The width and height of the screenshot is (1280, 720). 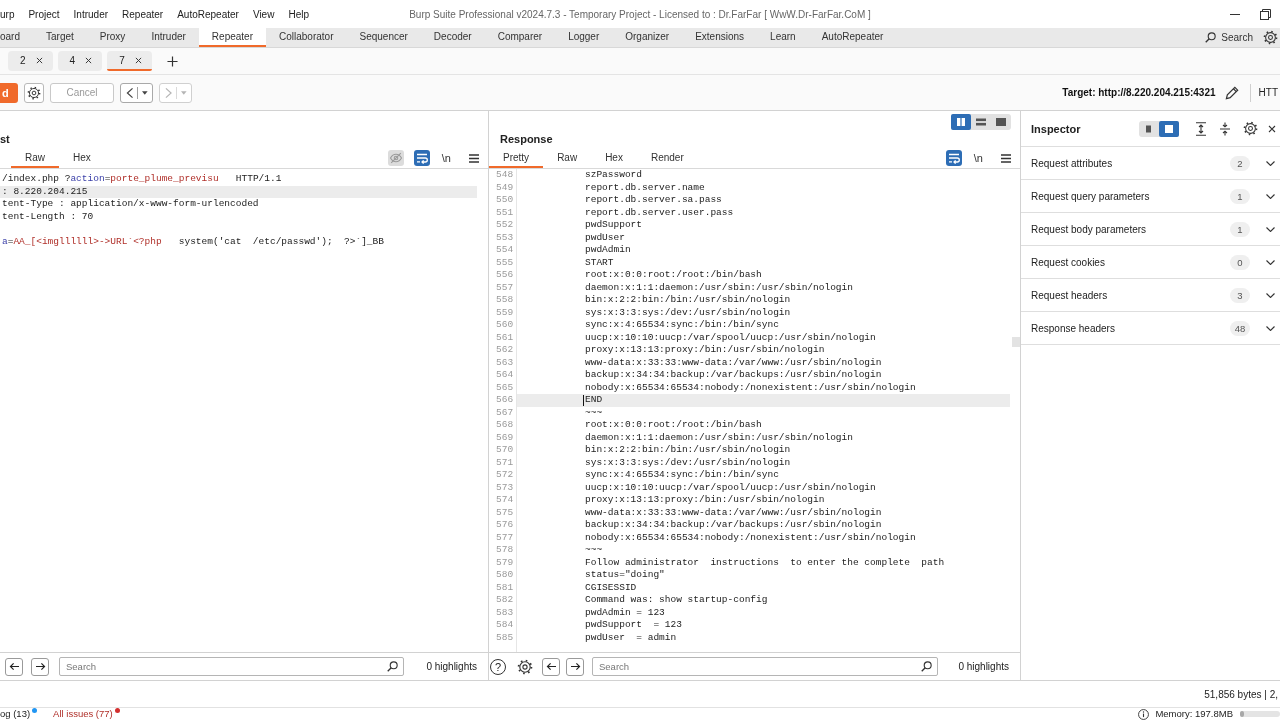 I want to click on main-tab: Collaborator, so click(x=306, y=37).